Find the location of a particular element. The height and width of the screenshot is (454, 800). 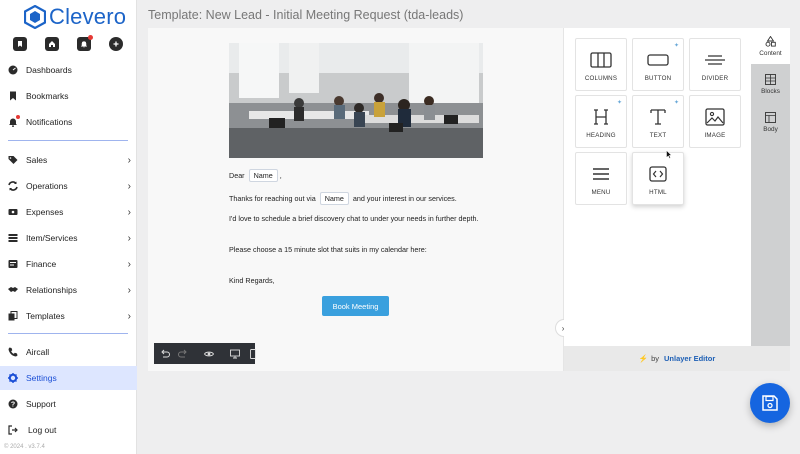

html-icon is located at coordinates (658, 174).